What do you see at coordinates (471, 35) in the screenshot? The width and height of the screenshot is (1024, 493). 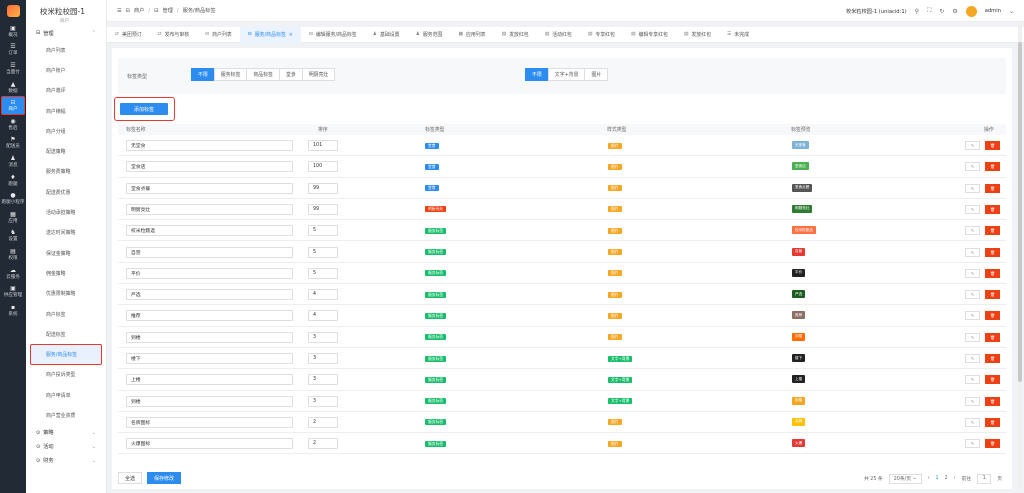 I see `tab-item: ▦ 应用列表` at bounding box center [471, 35].